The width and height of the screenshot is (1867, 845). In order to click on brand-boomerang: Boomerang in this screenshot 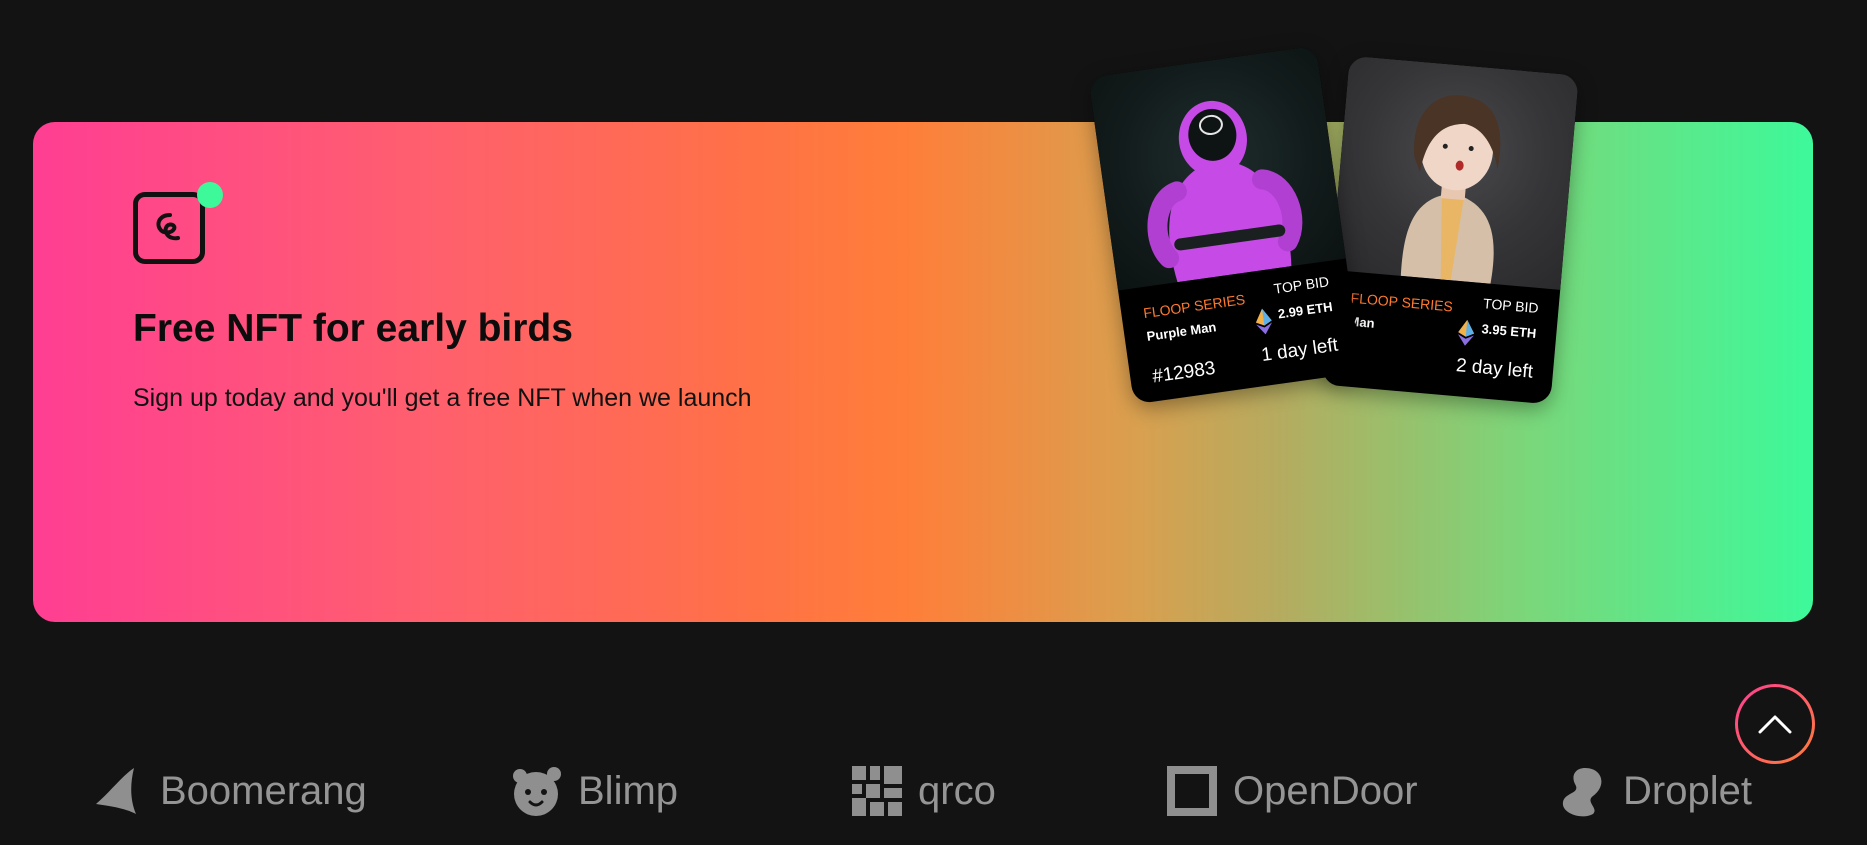, I will do `click(229, 791)`.